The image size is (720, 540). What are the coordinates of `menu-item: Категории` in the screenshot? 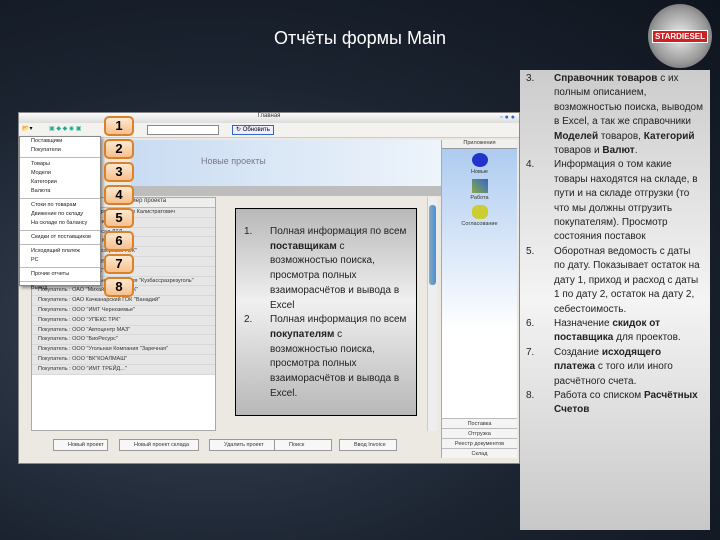 It's located at (60, 182).